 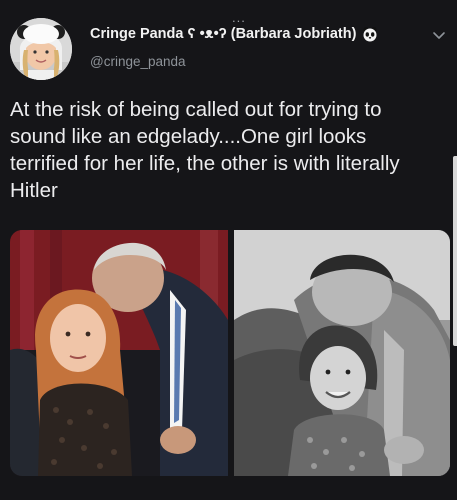 I want to click on author-handle: @cringe_panda, so click(x=138, y=61).